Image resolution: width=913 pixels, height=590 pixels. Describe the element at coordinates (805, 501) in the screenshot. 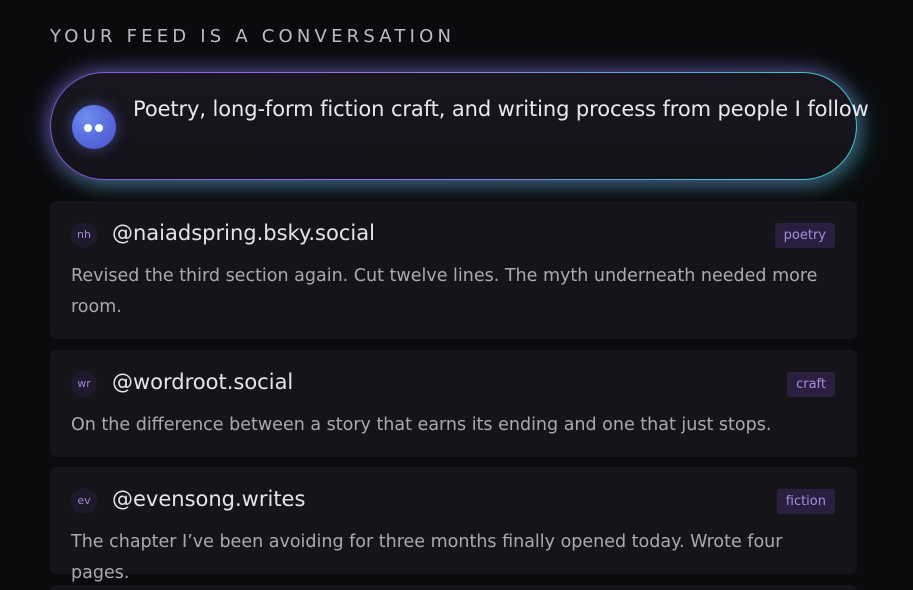

I see `topic-tag: fiction` at that location.